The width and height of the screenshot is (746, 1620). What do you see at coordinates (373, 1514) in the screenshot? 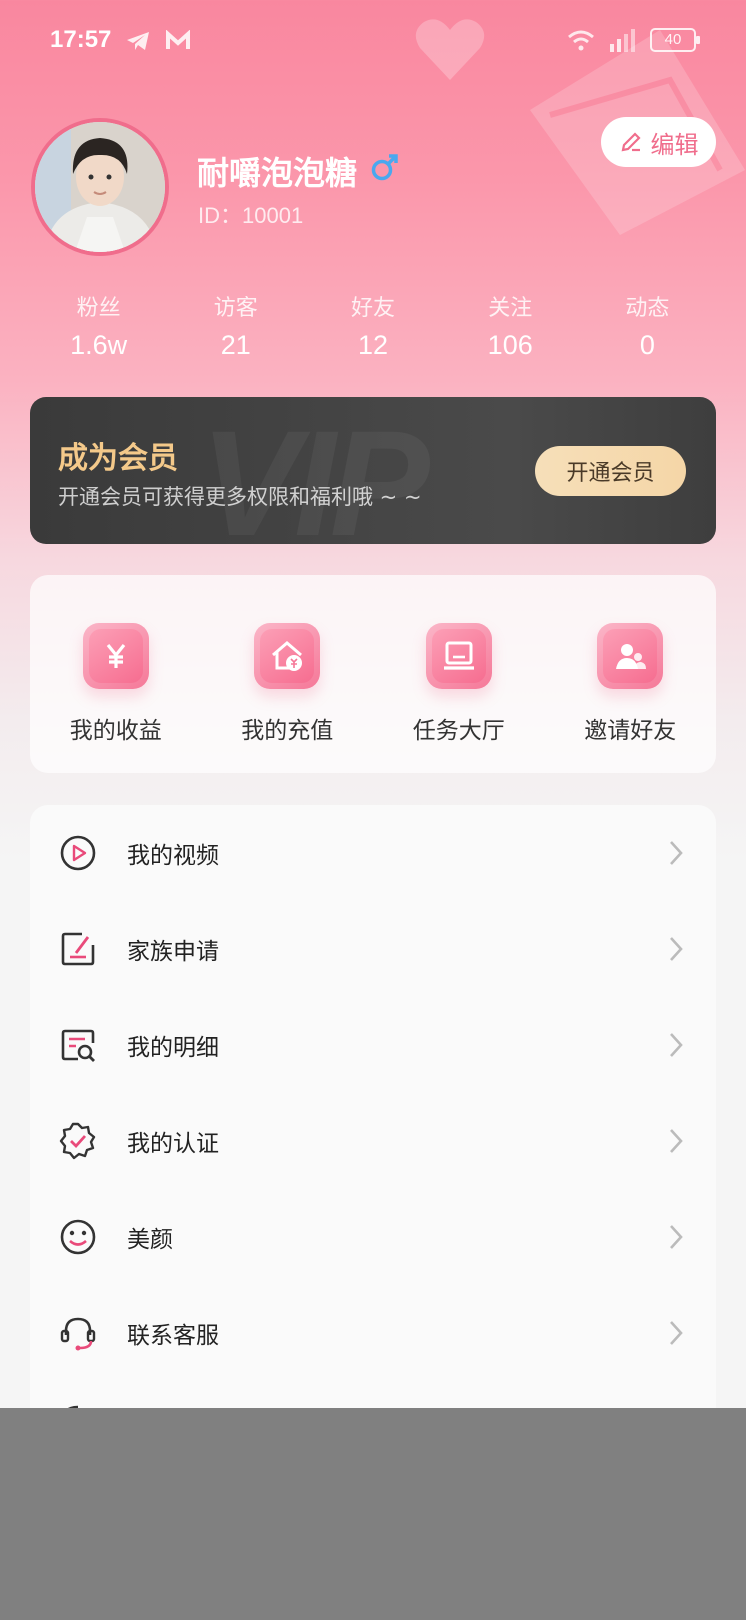
I see `bottom-overlay` at bounding box center [373, 1514].